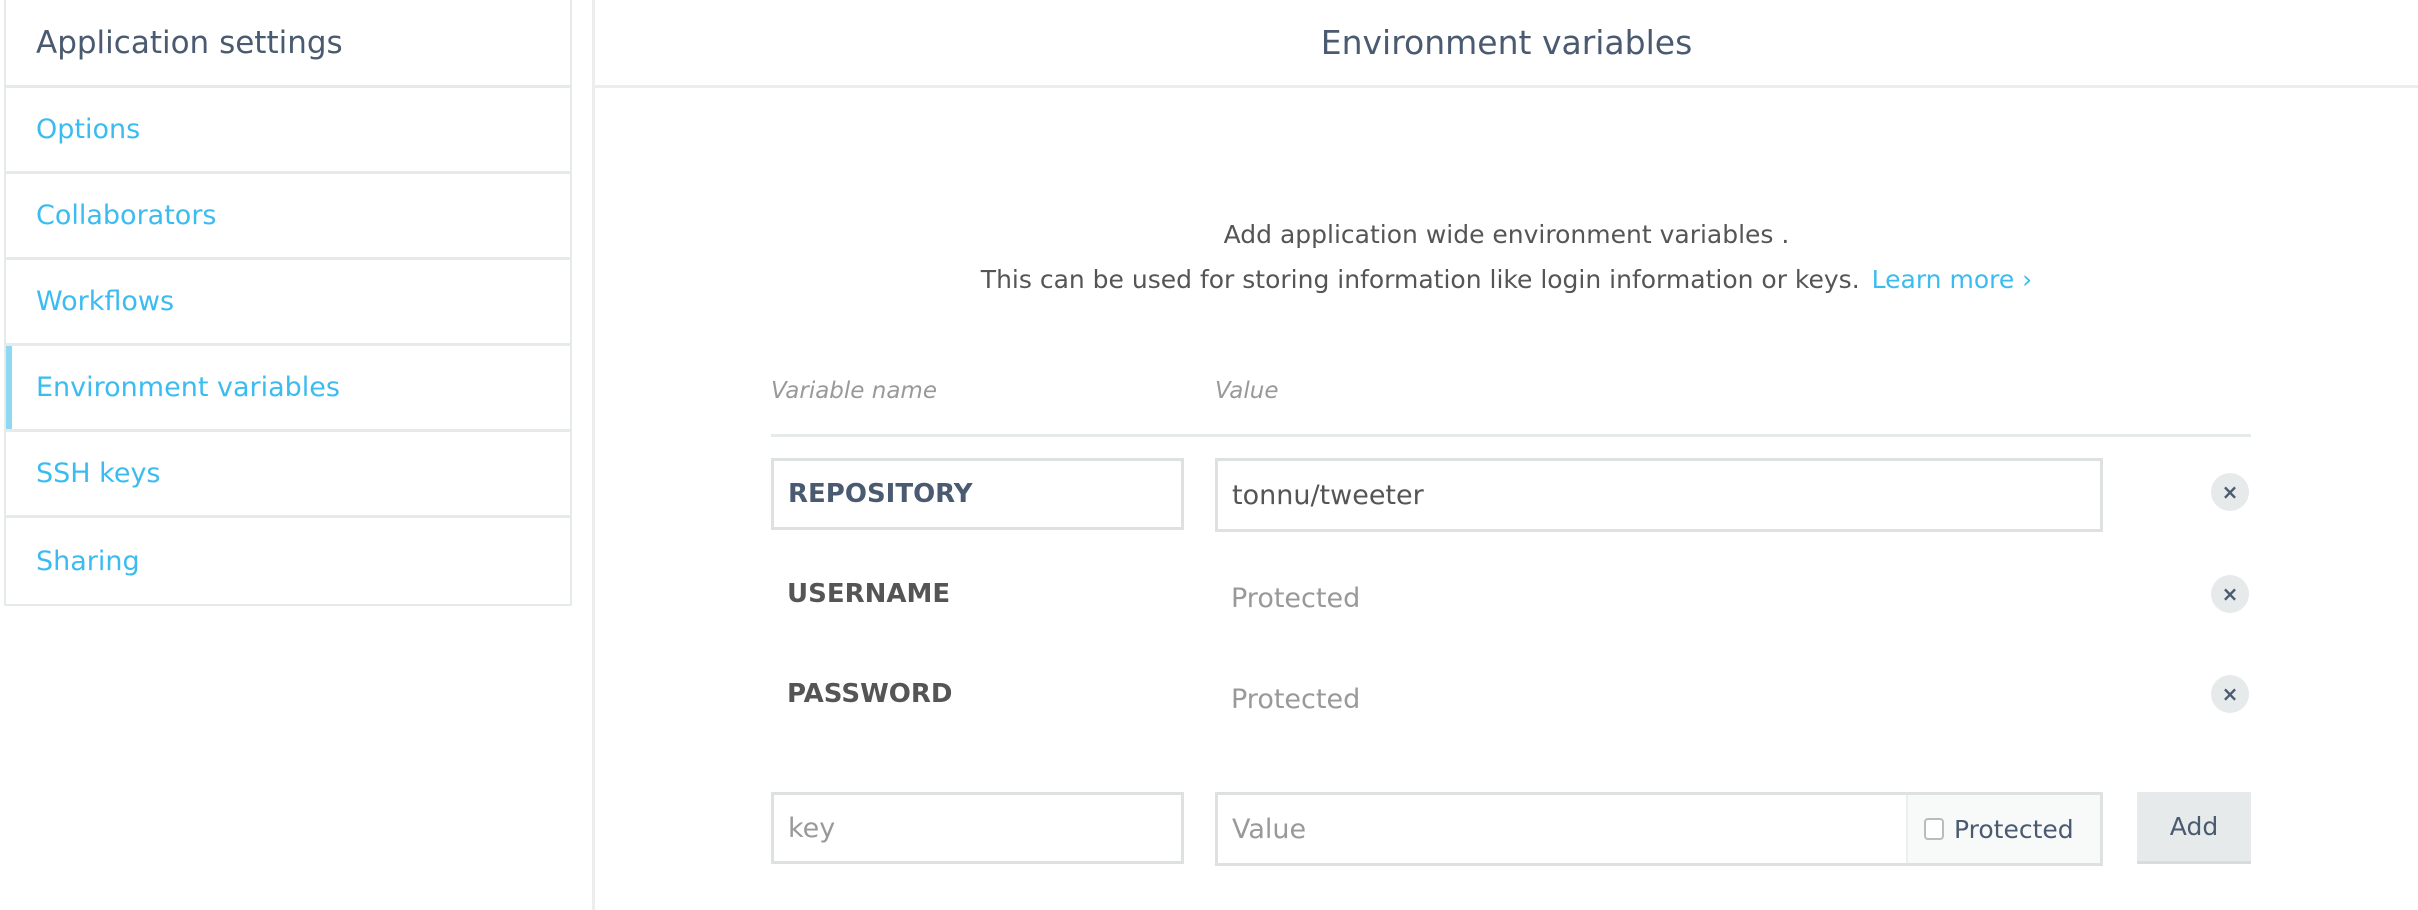 Image resolution: width=2418 pixels, height=910 pixels. I want to click on variable-name: USERNAME, so click(869, 594).